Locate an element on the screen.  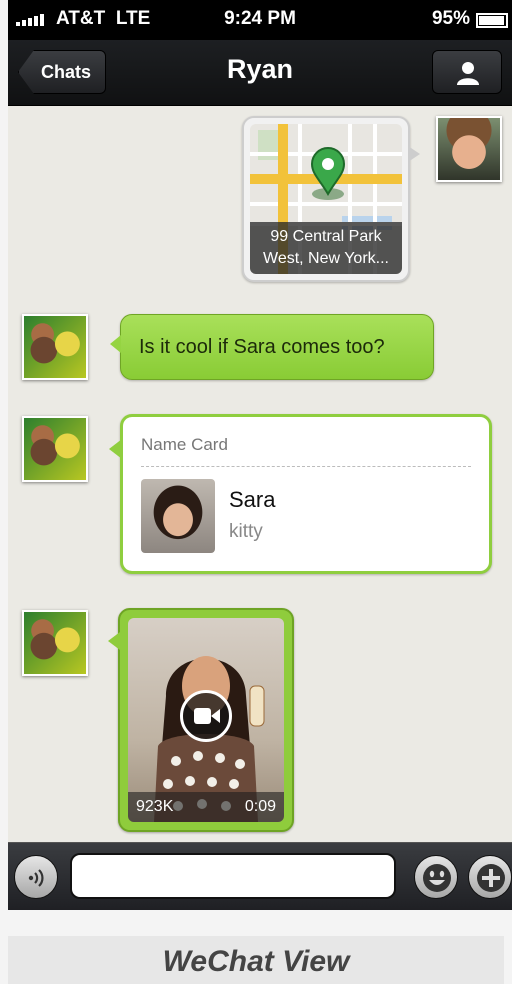
video-meta: 923K 0:09 is located at coordinates (206, 807).